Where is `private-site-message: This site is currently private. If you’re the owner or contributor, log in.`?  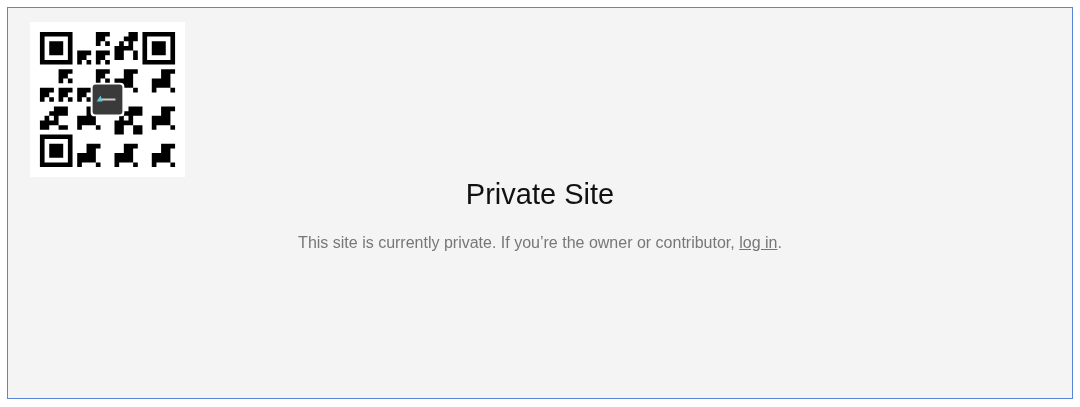 private-site-message: This site is currently private. If you’re the owner or contributor, log in. is located at coordinates (540, 243).